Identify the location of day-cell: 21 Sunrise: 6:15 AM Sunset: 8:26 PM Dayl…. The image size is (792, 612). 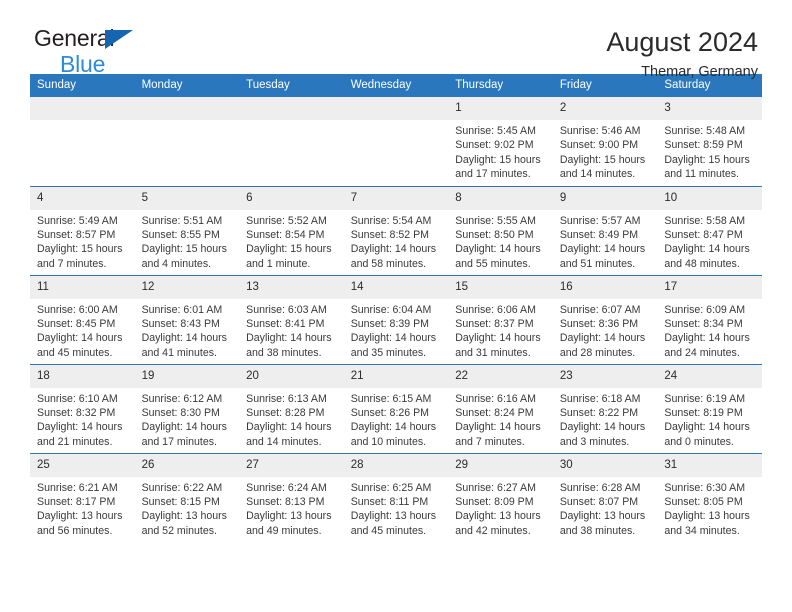
(396, 408).